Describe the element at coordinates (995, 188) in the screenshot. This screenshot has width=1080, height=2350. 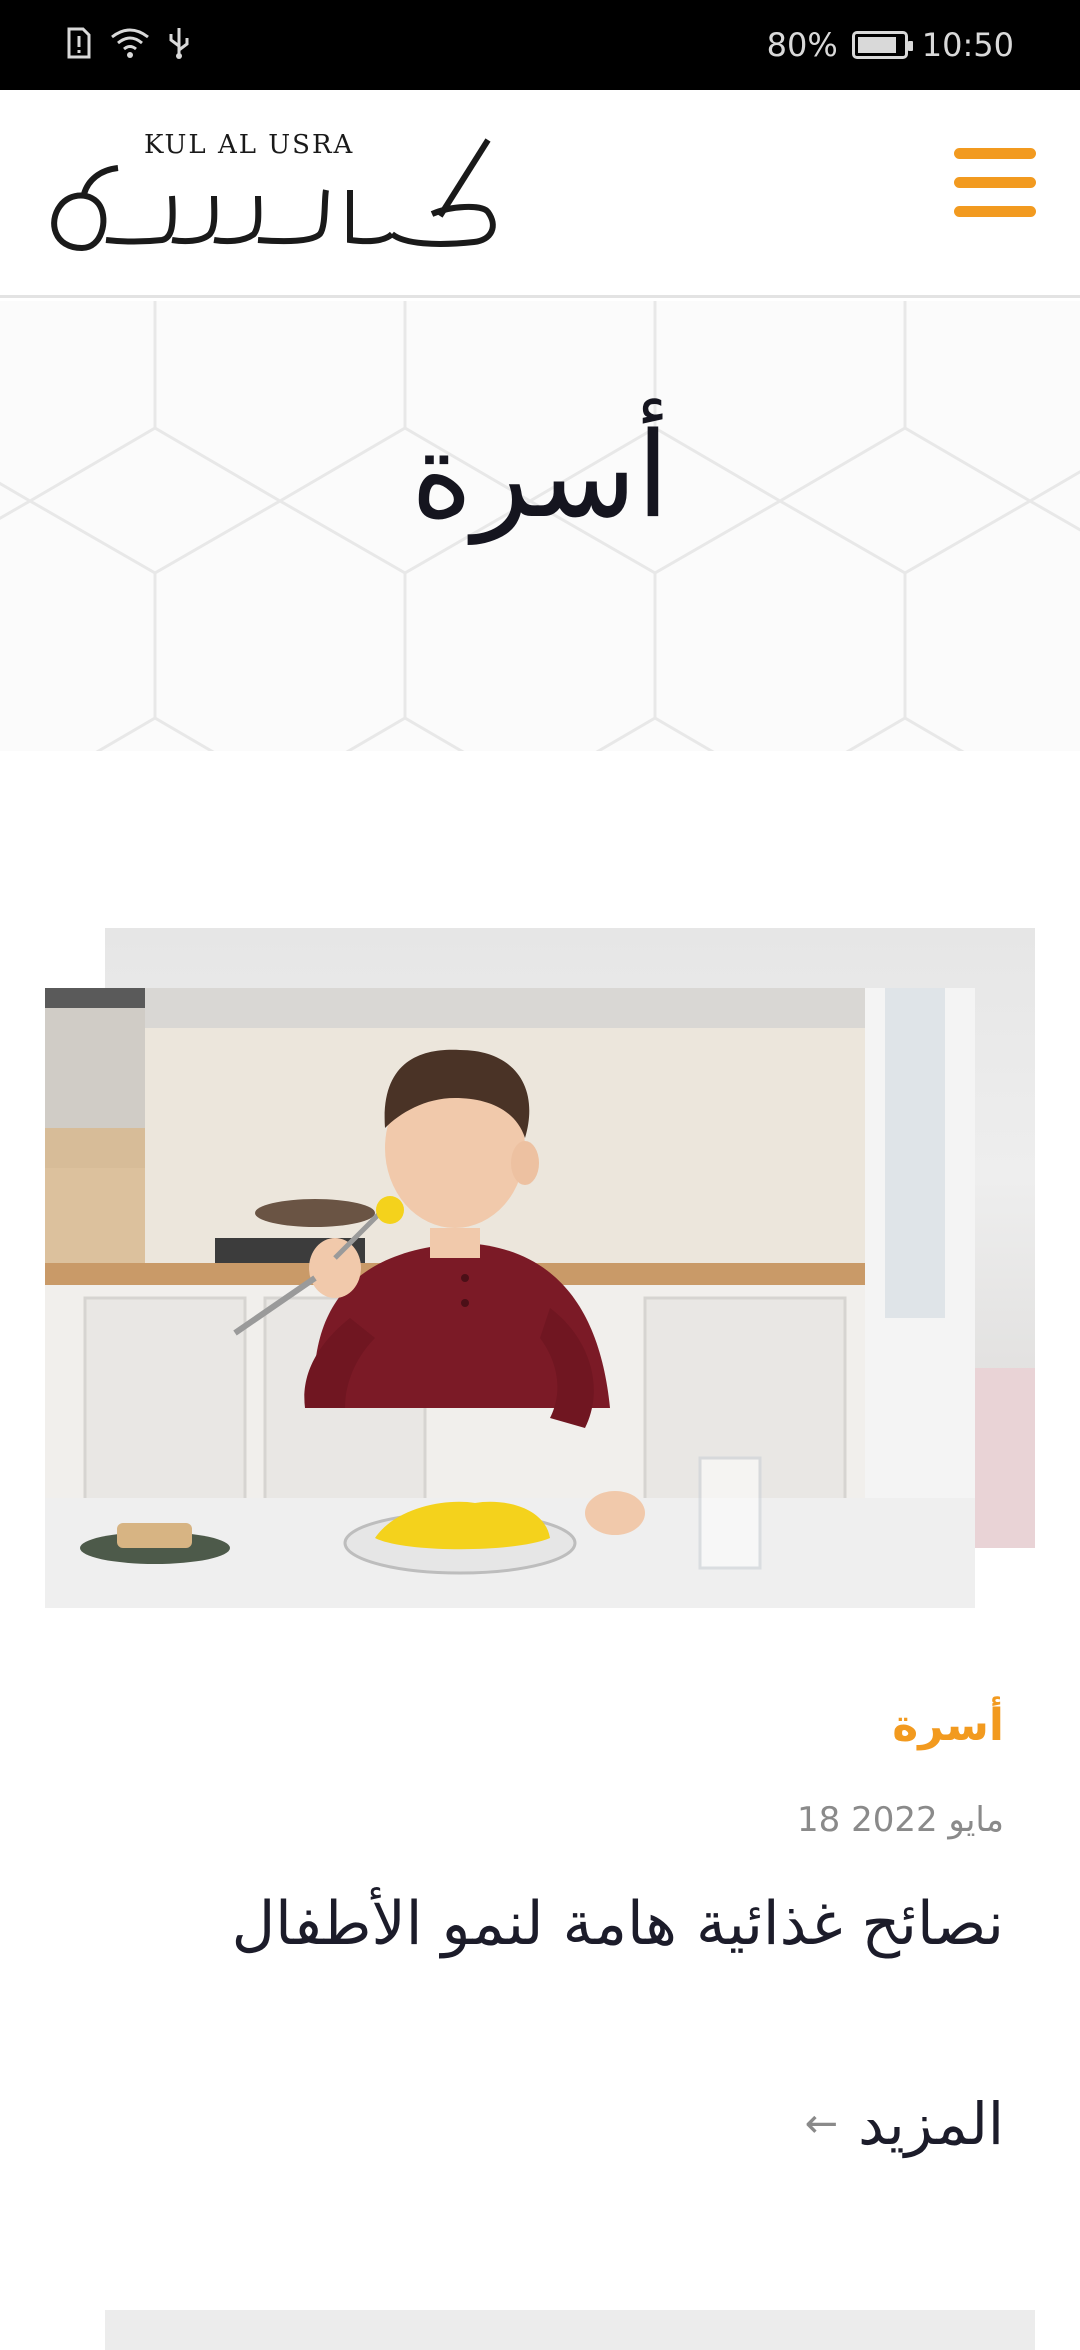
I see `hamburger-menu-icon` at that location.